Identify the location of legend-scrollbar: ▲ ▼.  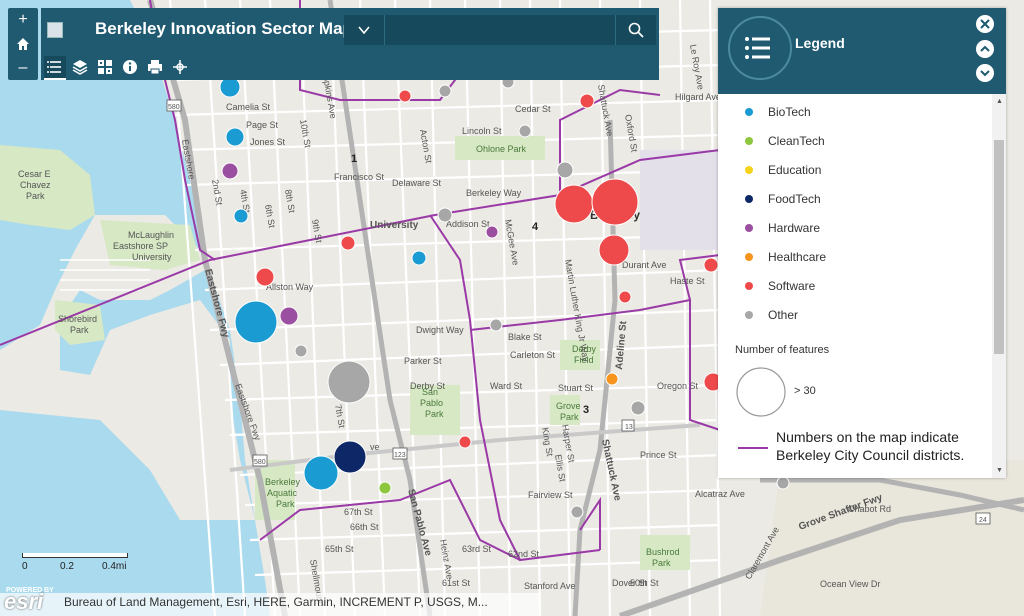
(999, 286).